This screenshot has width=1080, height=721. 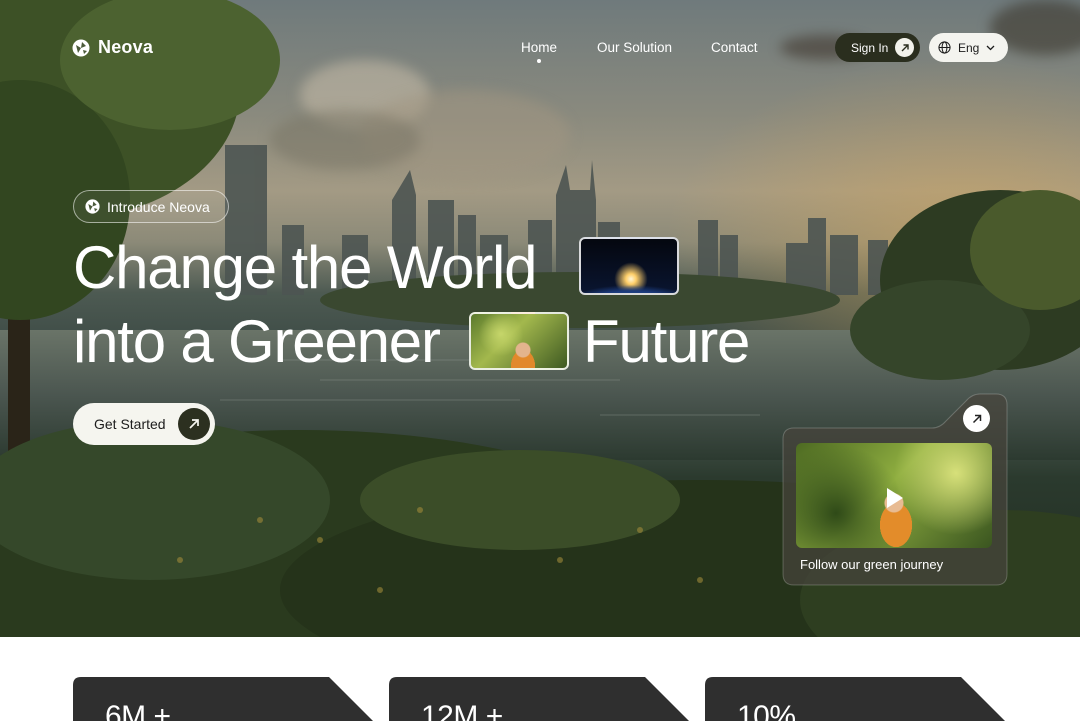 What do you see at coordinates (305, 267) in the screenshot?
I see `headline-line-1: Change the World` at bounding box center [305, 267].